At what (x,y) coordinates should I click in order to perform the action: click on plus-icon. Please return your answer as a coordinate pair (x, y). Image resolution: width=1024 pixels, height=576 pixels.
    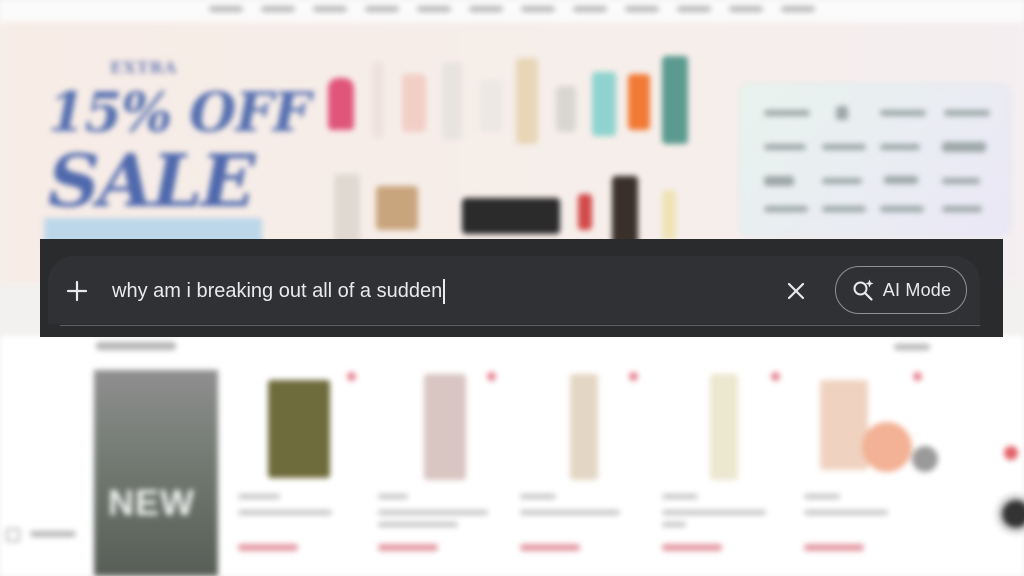
    Looking at the image, I should click on (77, 291).